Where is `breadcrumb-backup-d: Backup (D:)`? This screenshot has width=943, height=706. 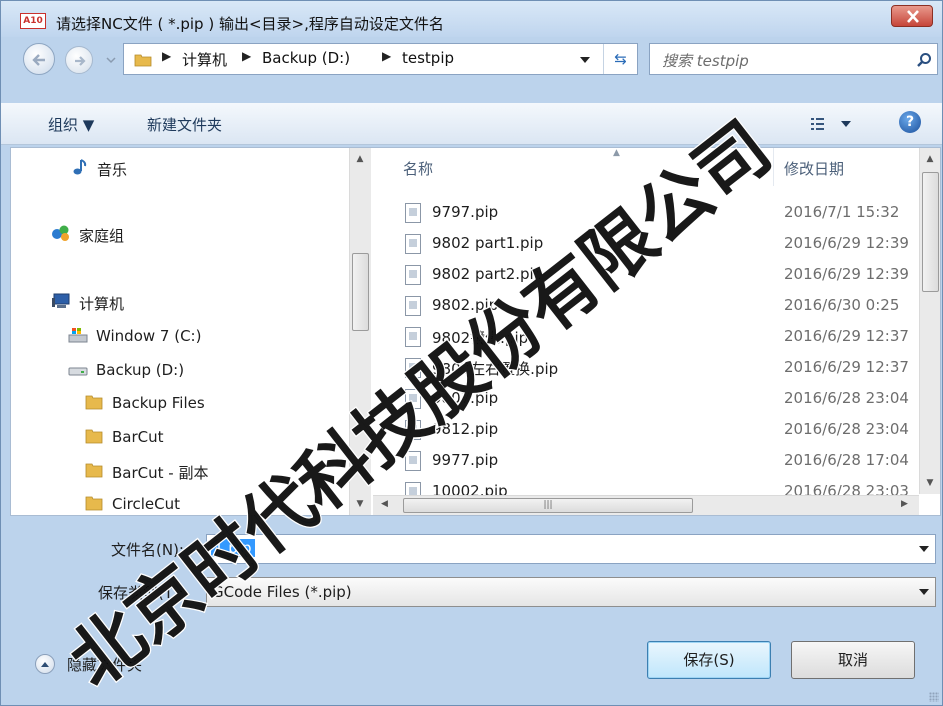 breadcrumb-backup-d: Backup (D:) is located at coordinates (306, 58).